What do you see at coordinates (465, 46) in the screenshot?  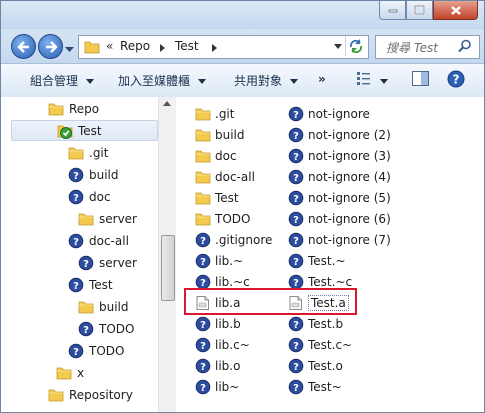 I see `search-icon` at bounding box center [465, 46].